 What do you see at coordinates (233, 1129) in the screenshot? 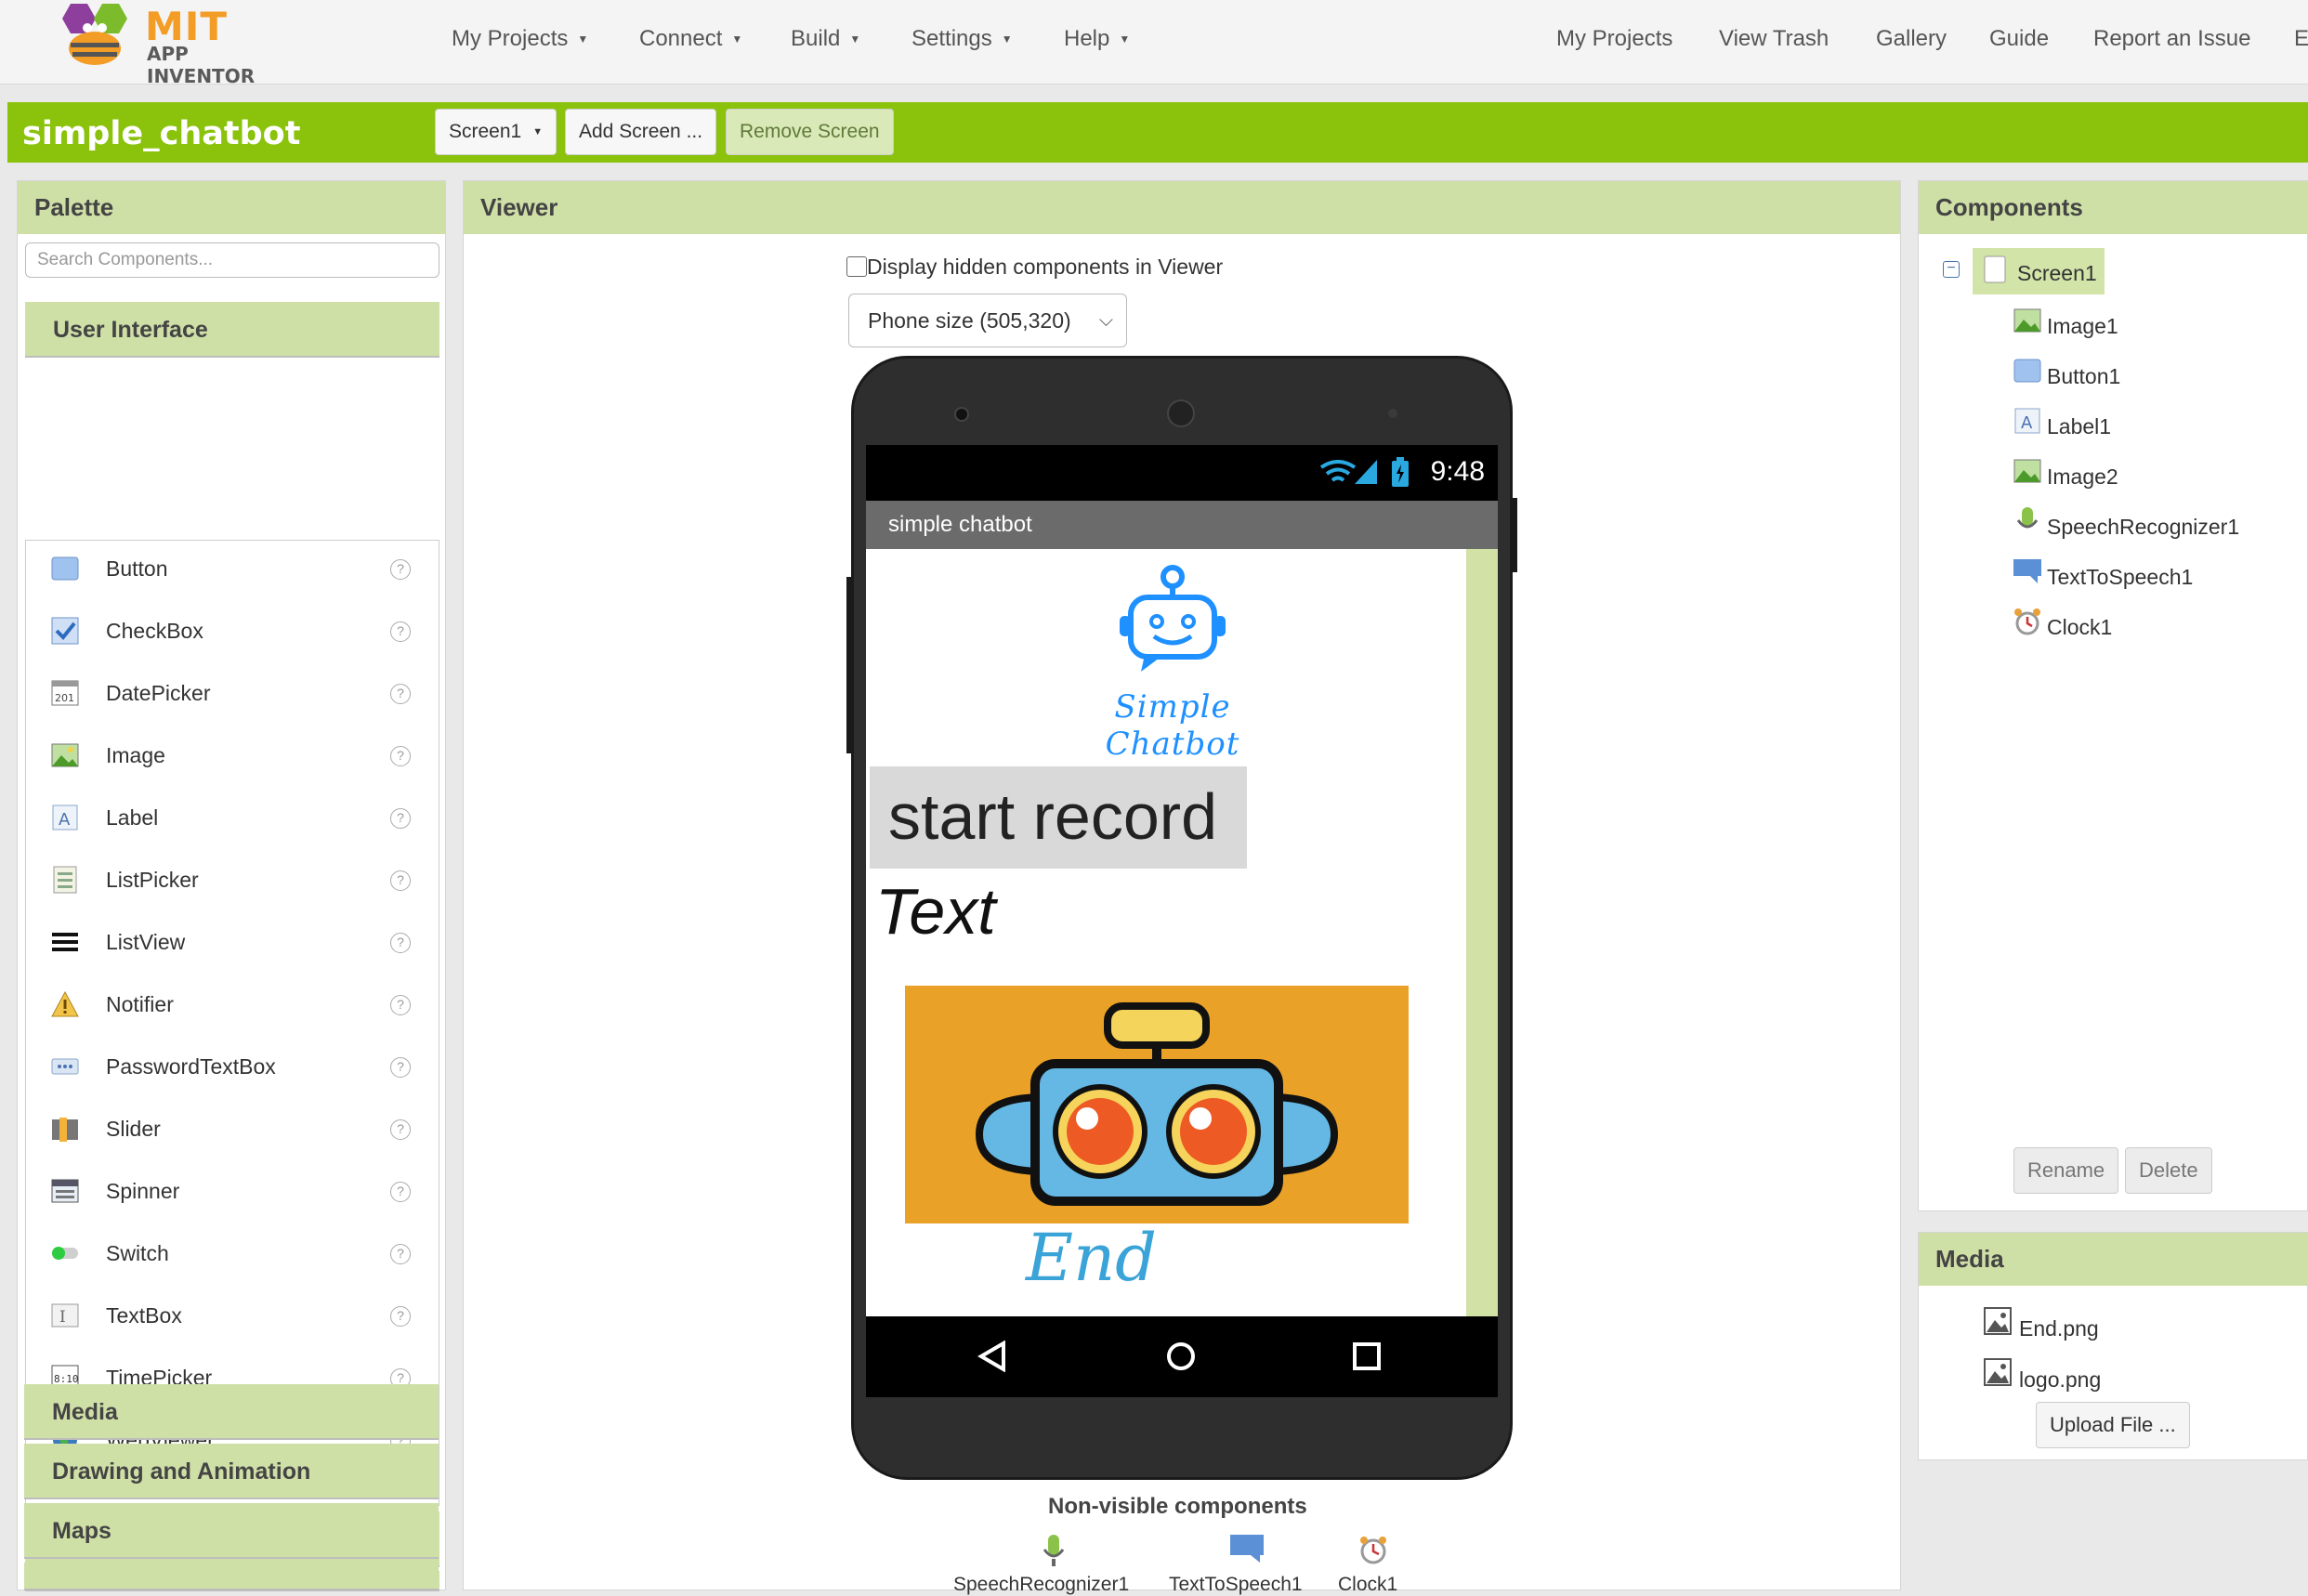
I see `palette-item-slider: Slider ?` at bounding box center [233, 1129].